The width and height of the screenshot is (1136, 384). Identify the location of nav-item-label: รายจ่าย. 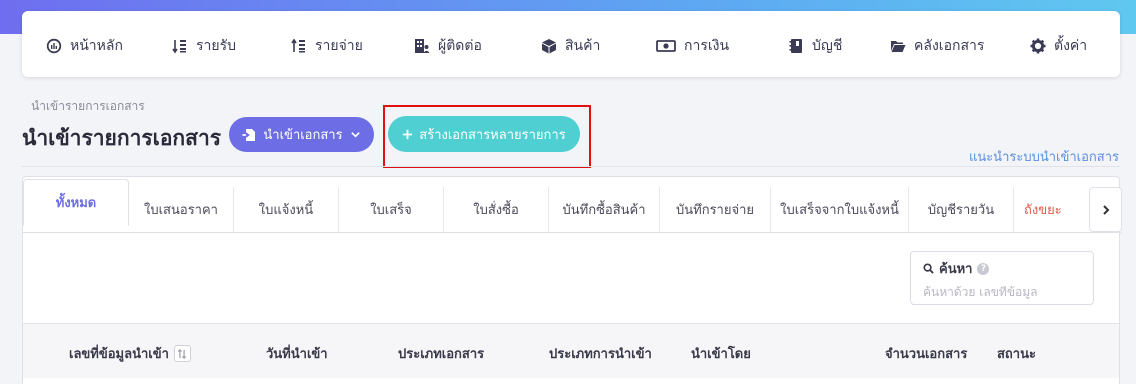
(339, 46).